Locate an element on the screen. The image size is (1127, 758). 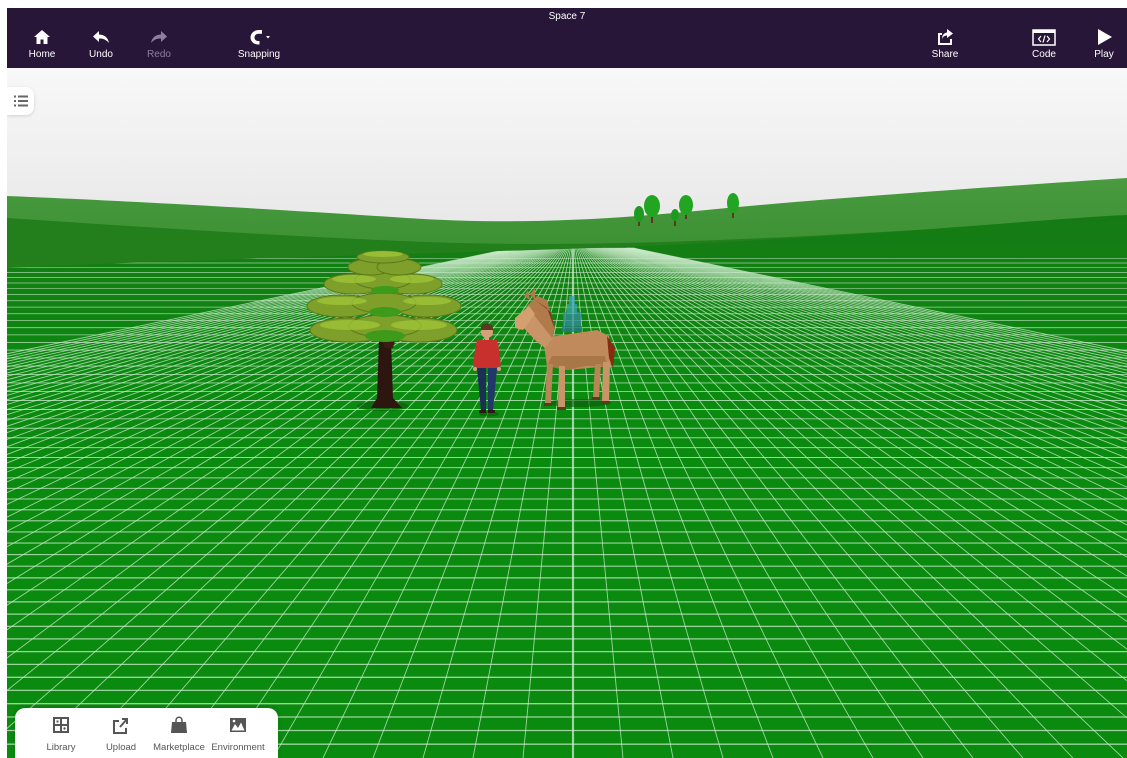
bottom-toolbar: Library Upload Marketplace Environment is located at coordinates (146, 733).